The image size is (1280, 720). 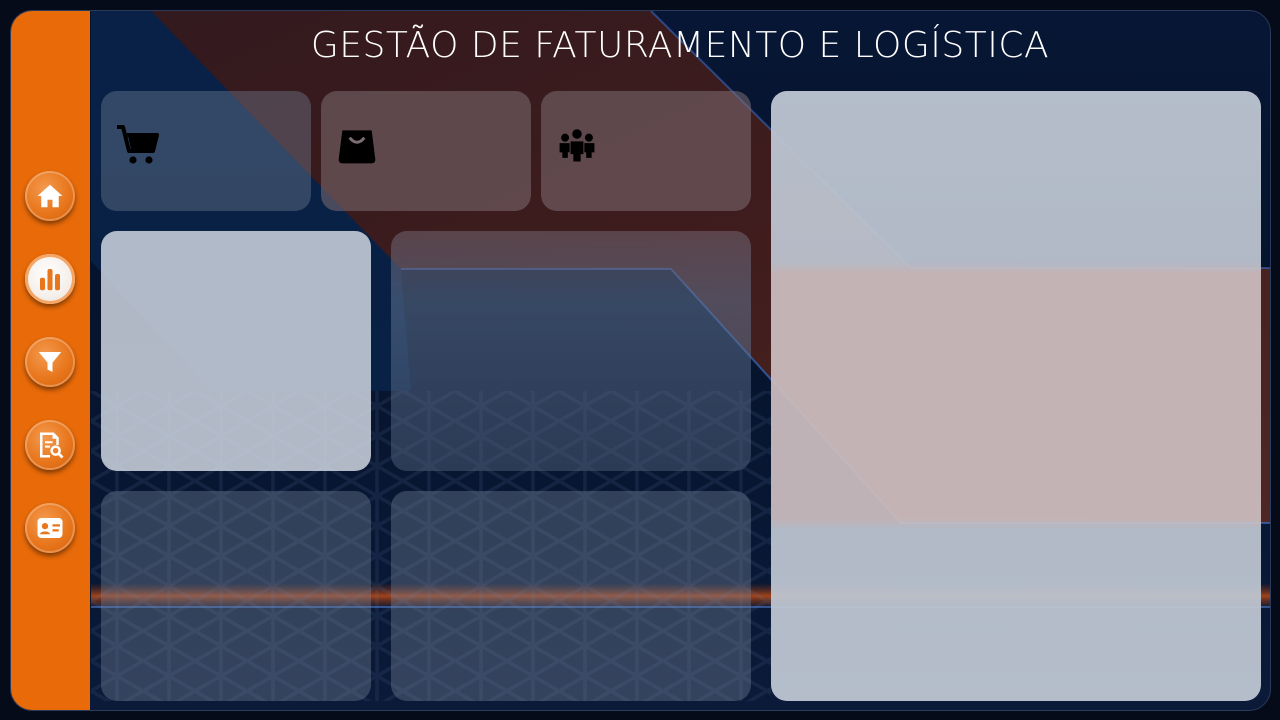 I want to click on id-card-icon, so click(x=50, y=528).